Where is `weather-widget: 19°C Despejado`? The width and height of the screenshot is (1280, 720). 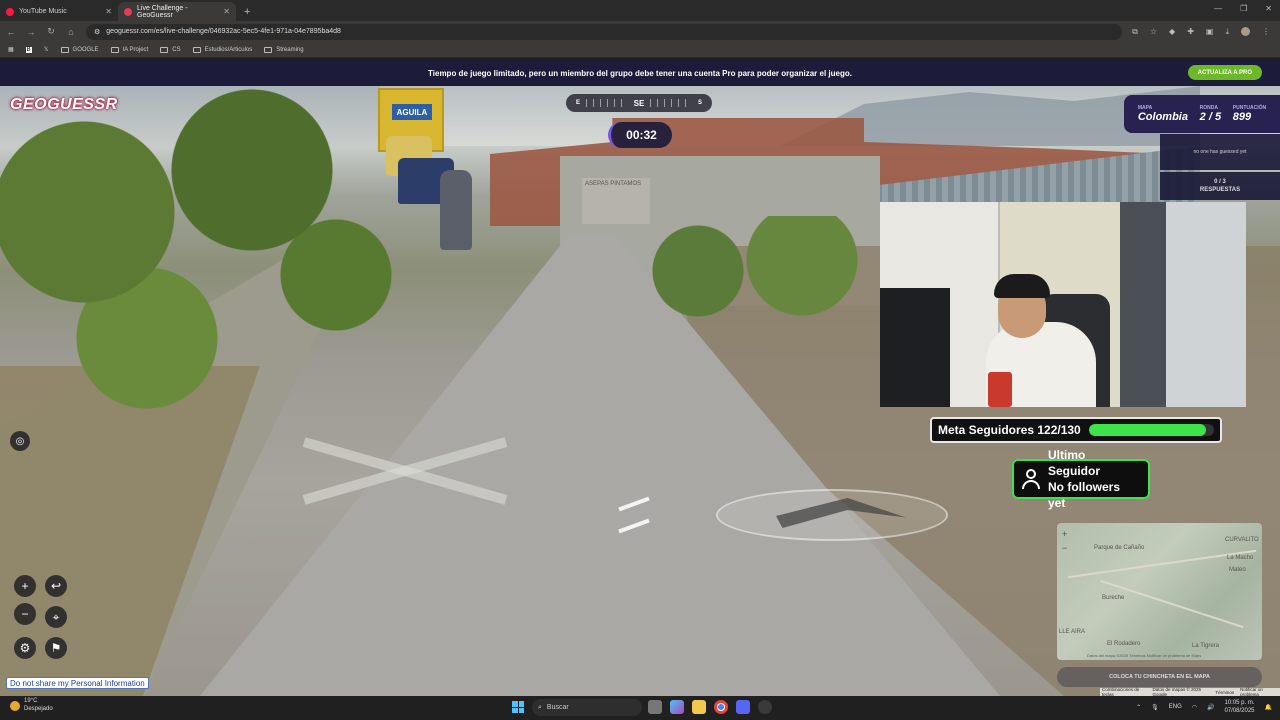
weather-widget: 19°C Despejado is located at coordinates (31, 706).